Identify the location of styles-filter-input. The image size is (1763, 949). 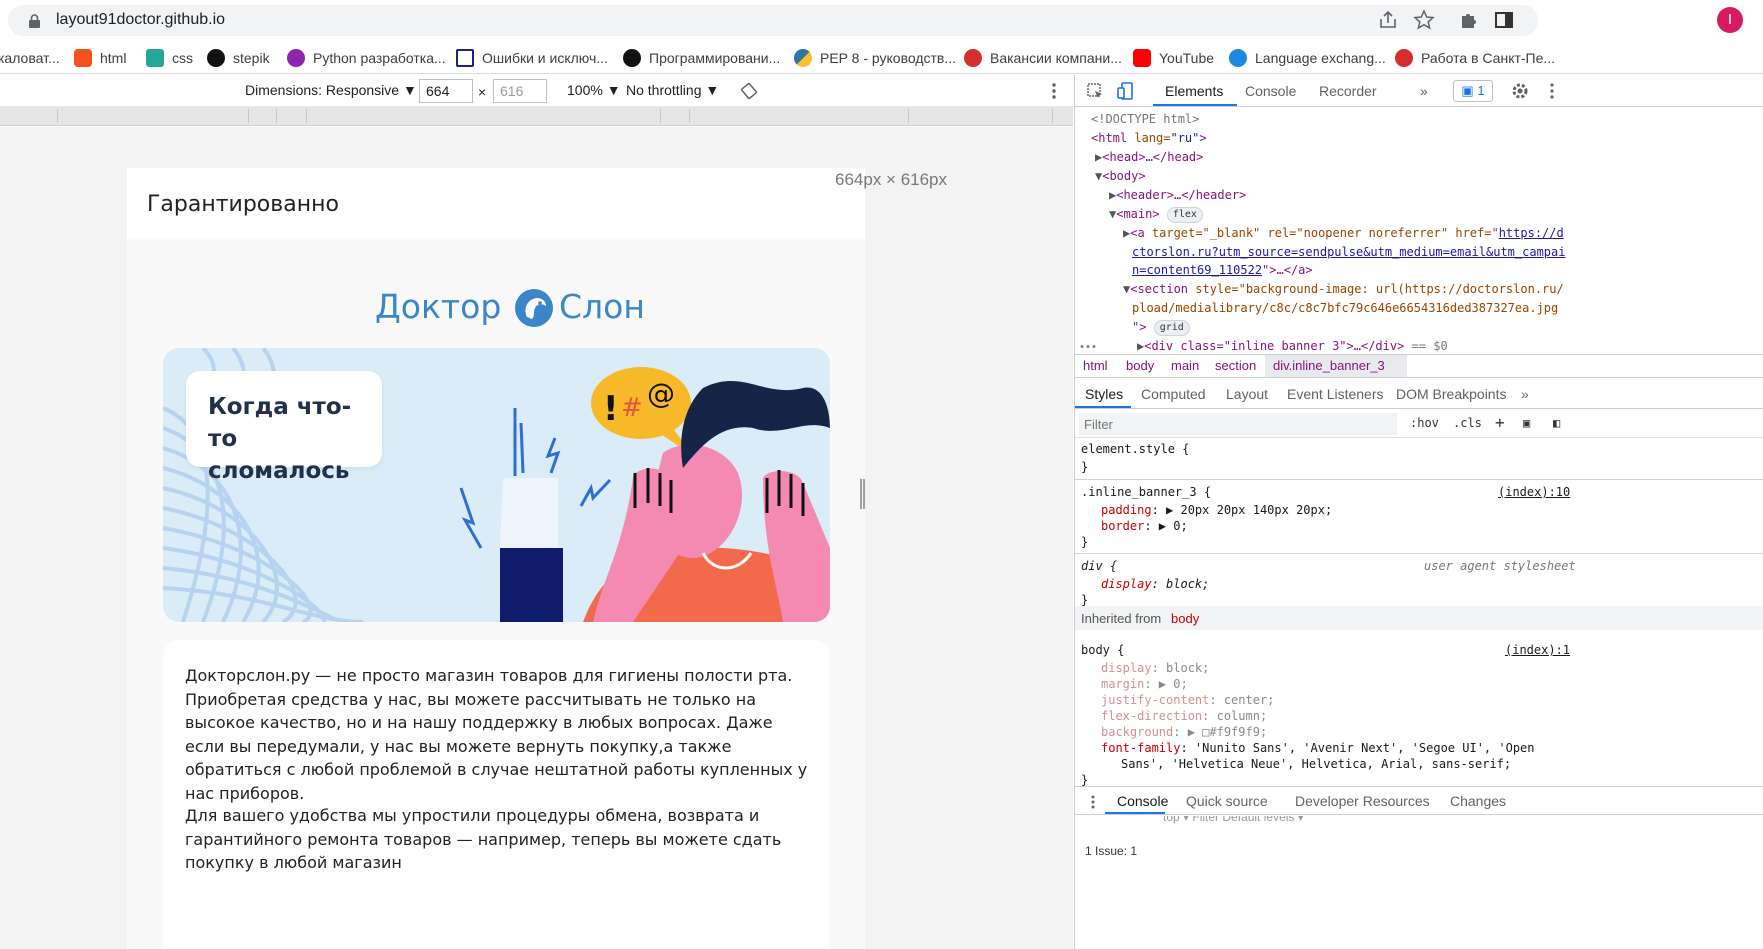
(1238, 424).